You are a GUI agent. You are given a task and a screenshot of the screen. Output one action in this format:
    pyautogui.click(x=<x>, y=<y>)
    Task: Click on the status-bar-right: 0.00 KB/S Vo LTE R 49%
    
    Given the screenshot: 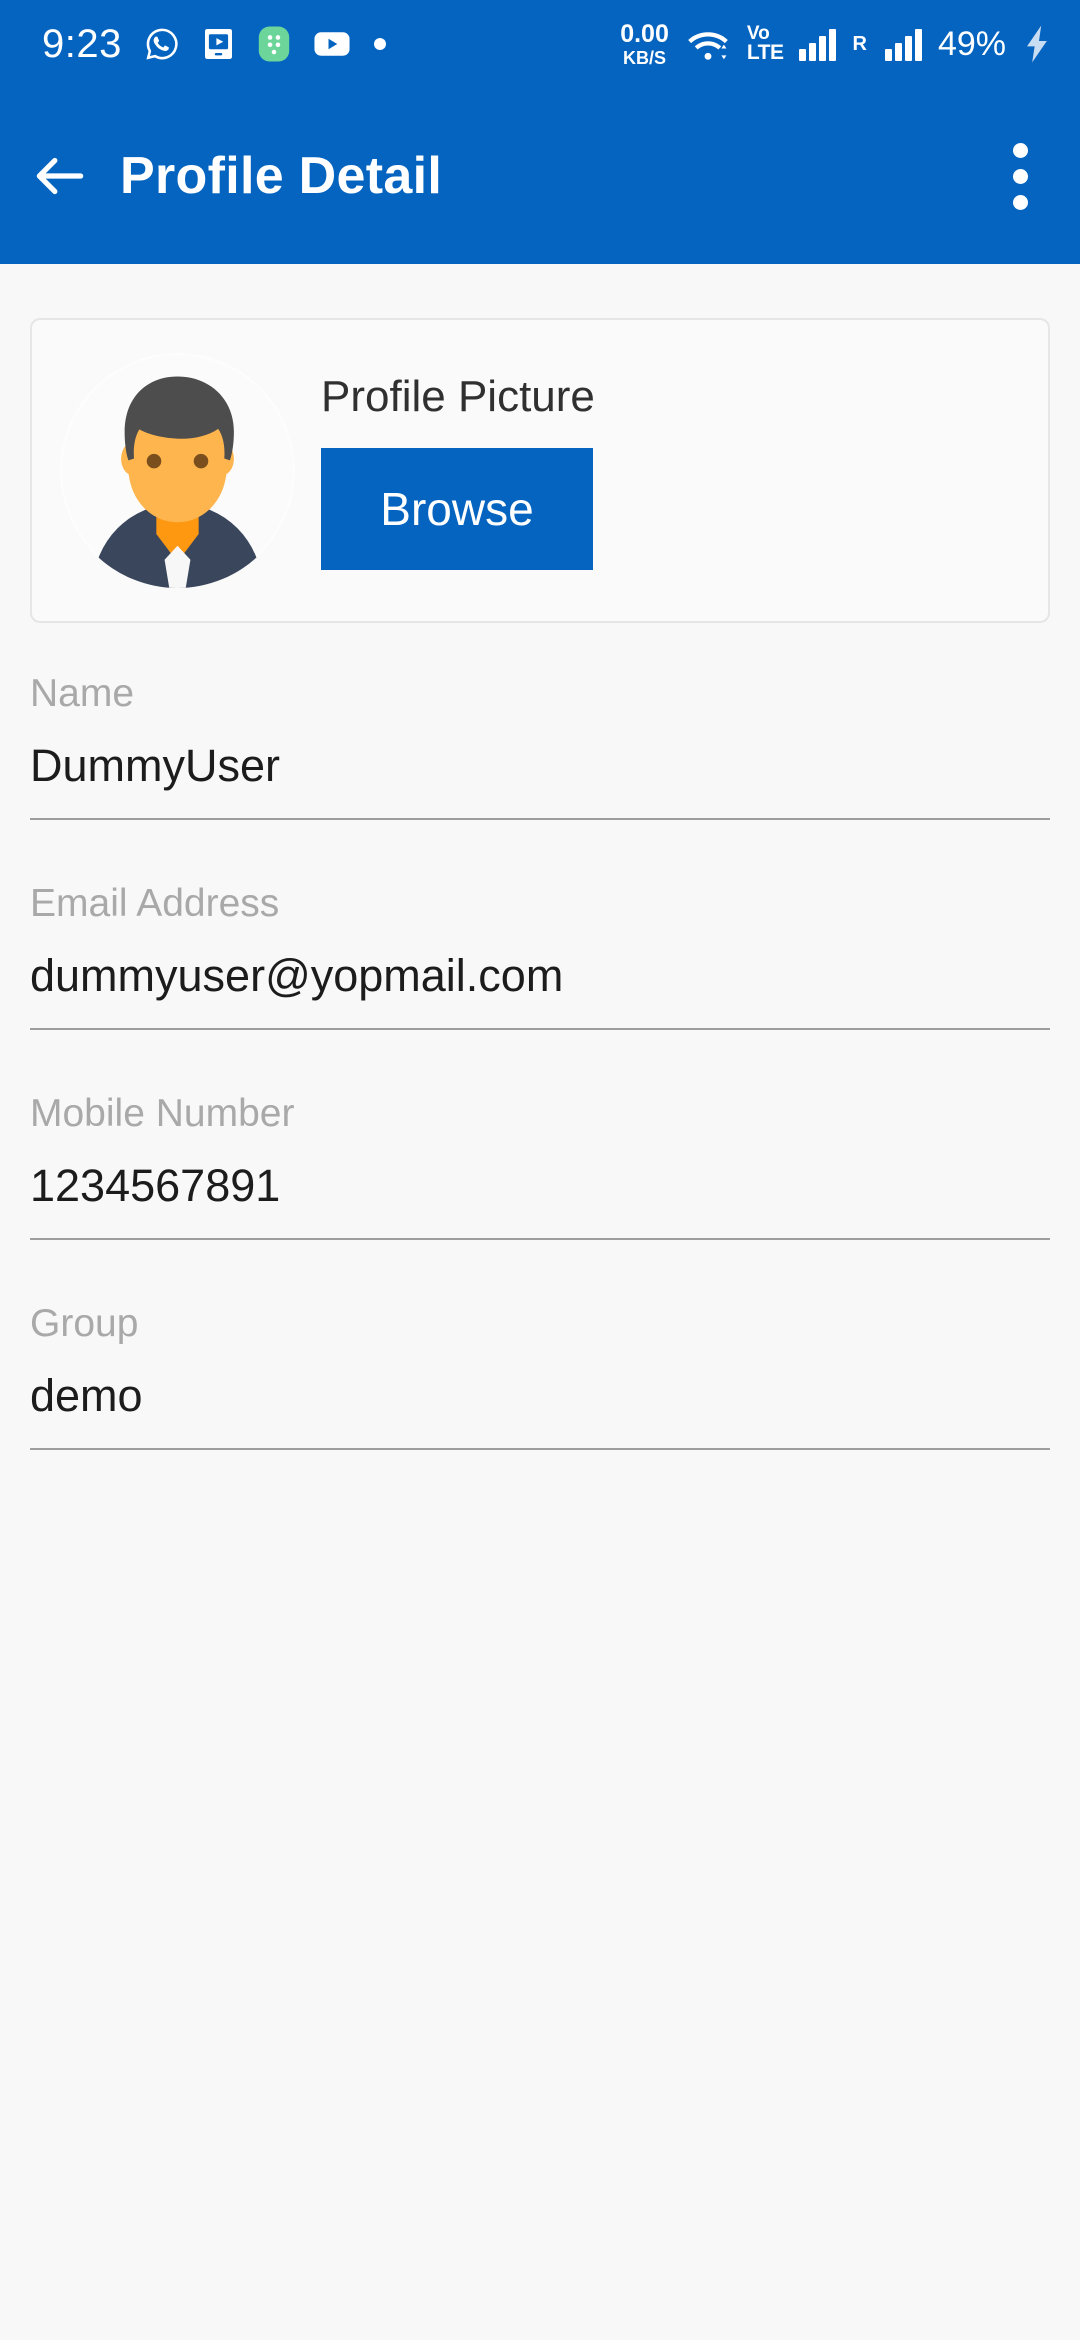 What is the action you would take?
    pyautogui.click(x=836, y=43)
    